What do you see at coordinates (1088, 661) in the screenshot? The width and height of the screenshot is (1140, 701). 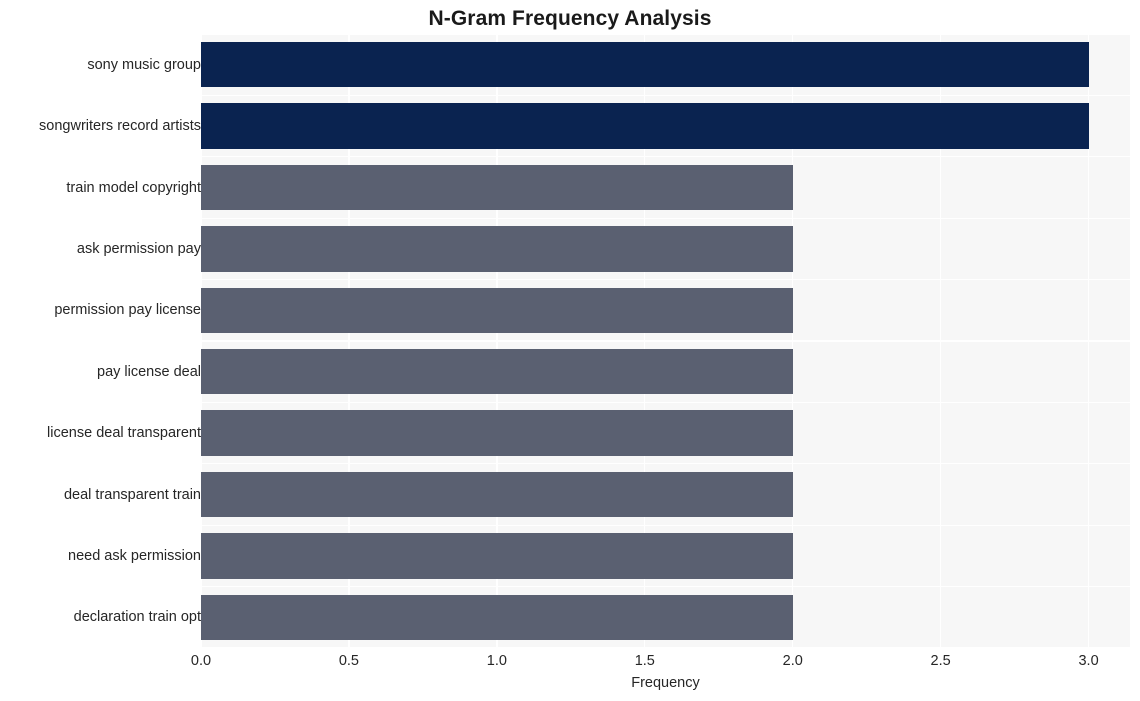 I see `x-axis-tick-label: 3.0` at bounding box center [1088, 661].